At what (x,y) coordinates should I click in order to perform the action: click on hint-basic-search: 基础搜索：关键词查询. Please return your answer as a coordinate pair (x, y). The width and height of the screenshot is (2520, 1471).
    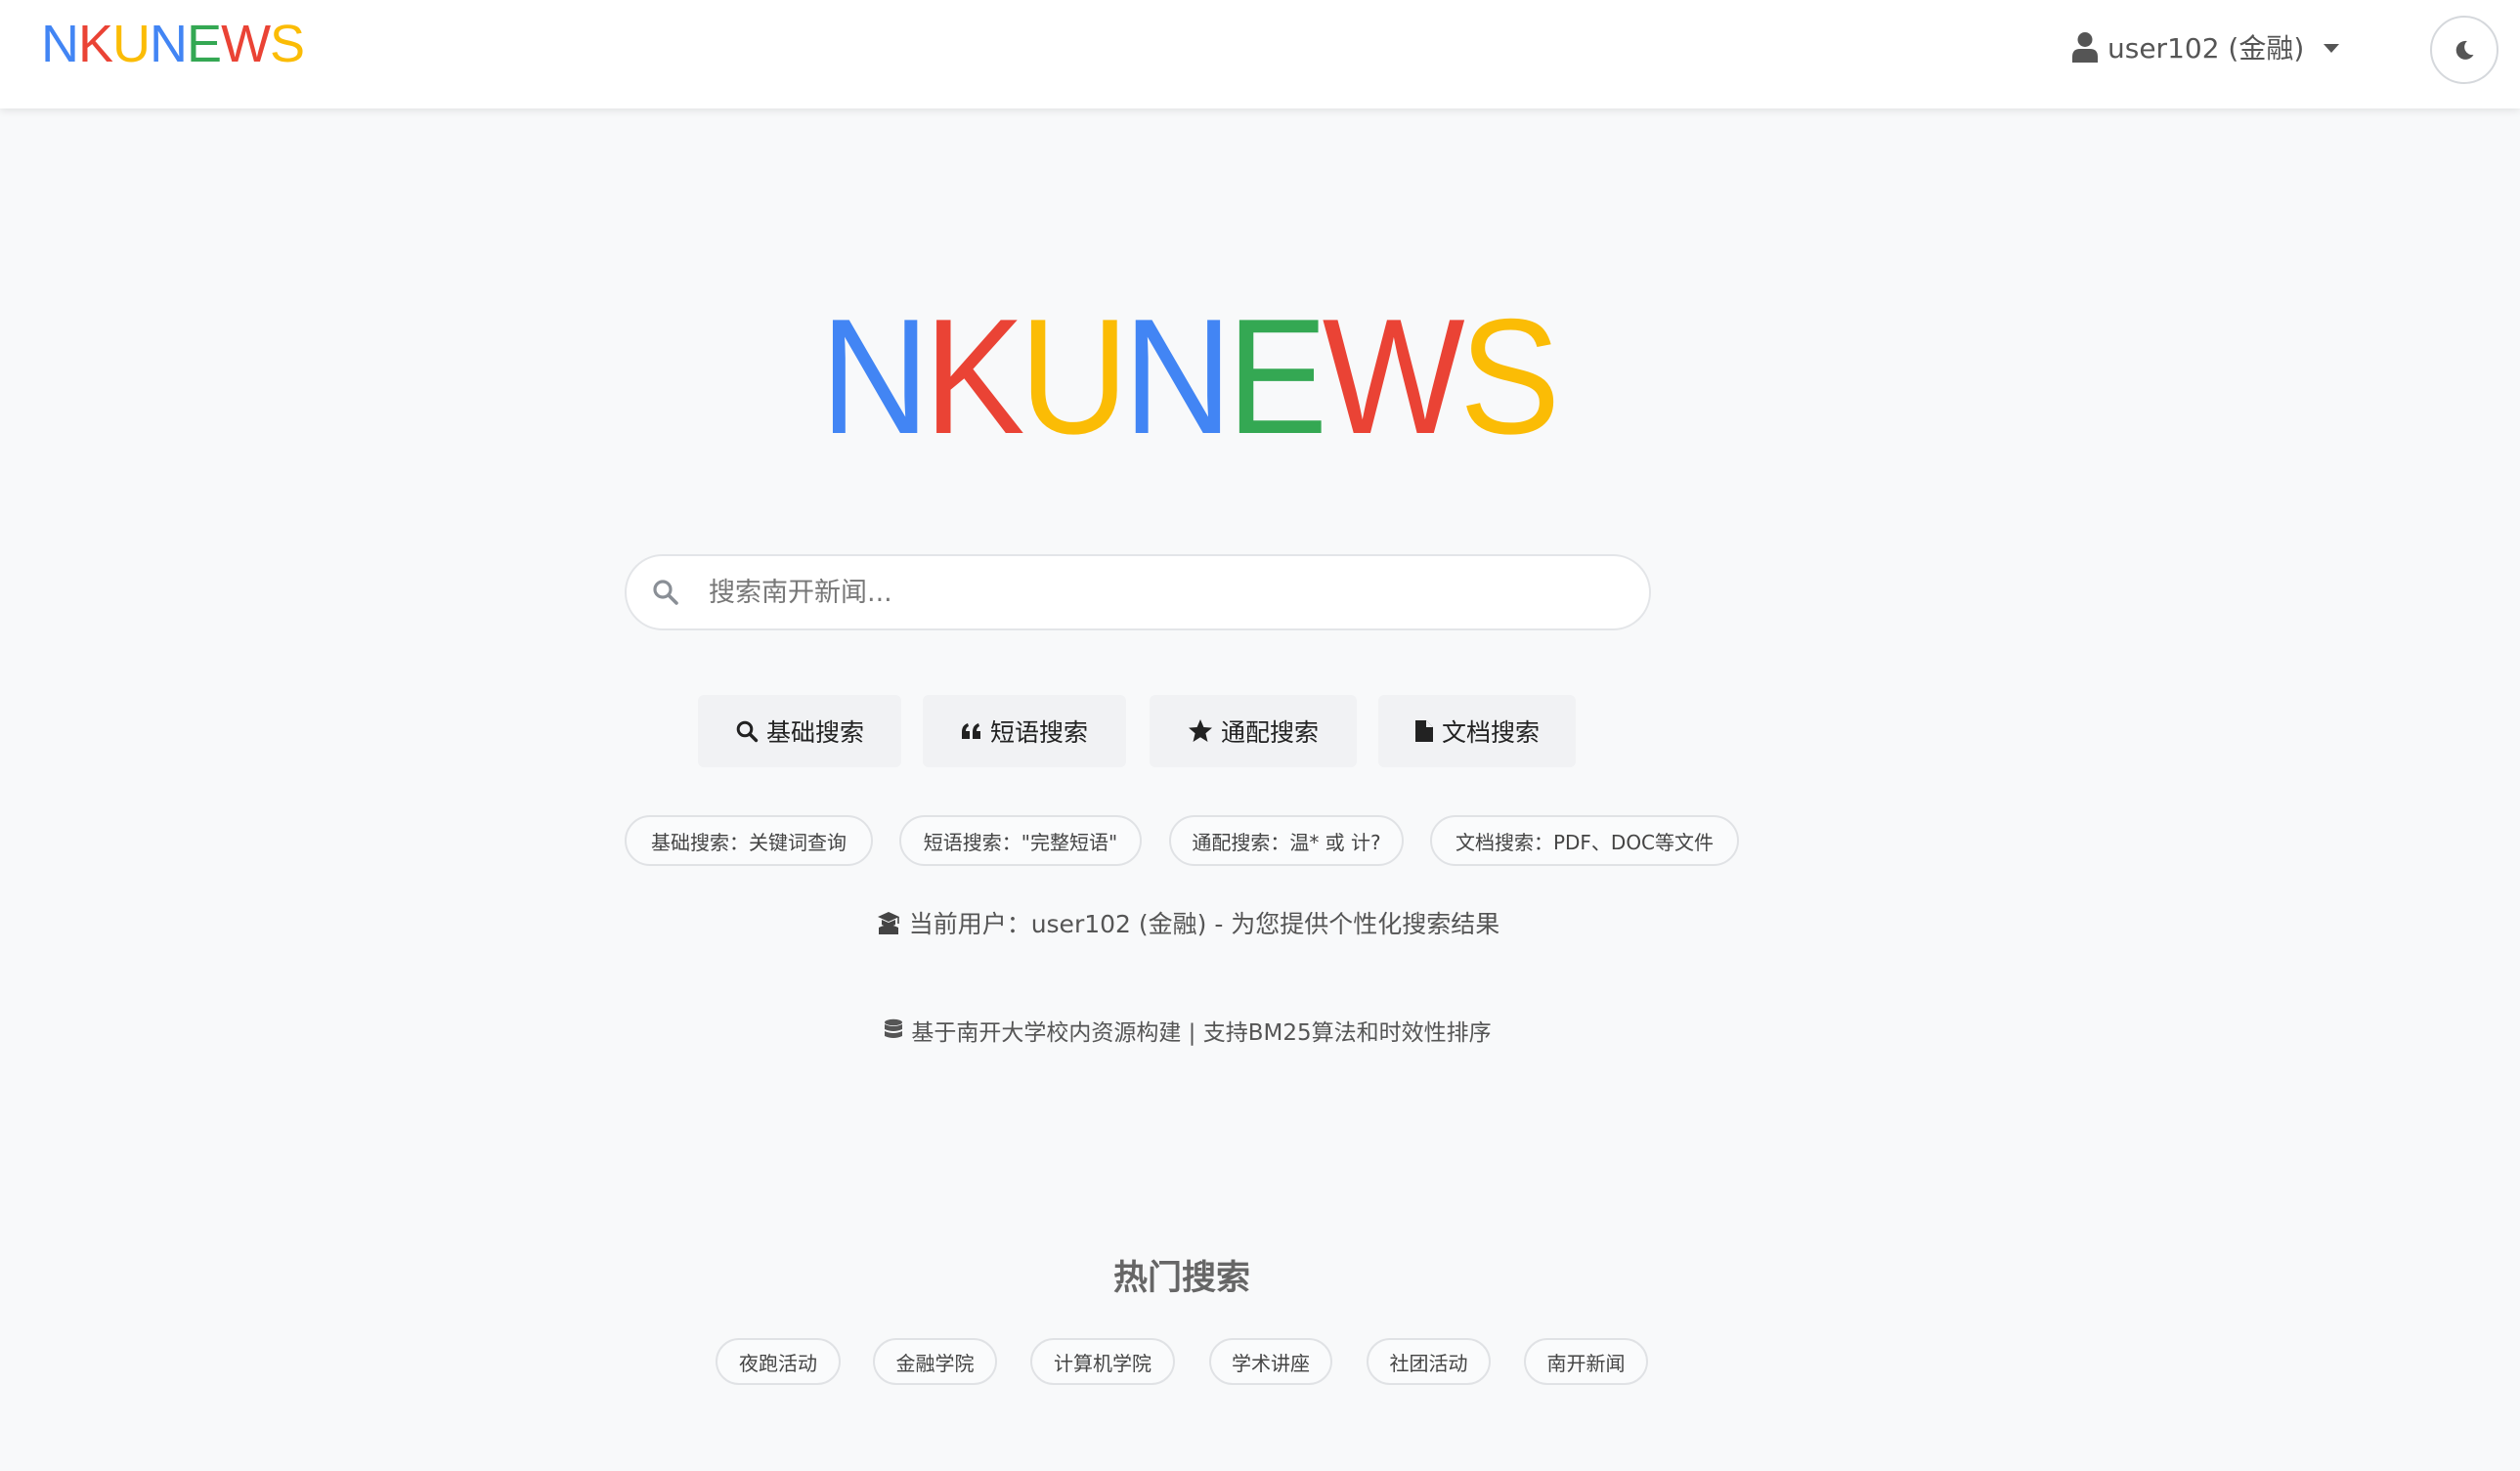
    Looking at the image, I should click on (749, 840).